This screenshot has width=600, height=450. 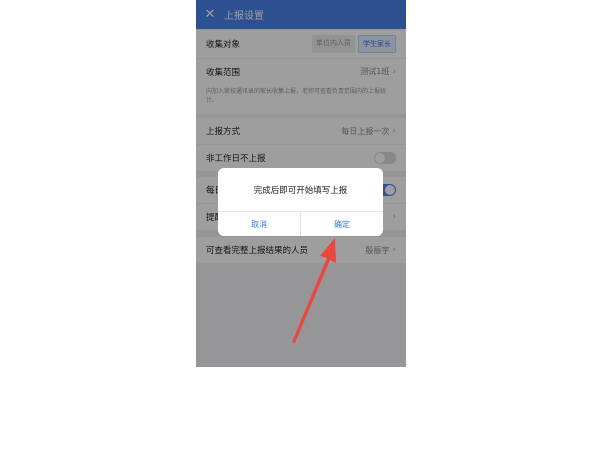 I want to click on annotation-arrow, so click(x=314, y=290).